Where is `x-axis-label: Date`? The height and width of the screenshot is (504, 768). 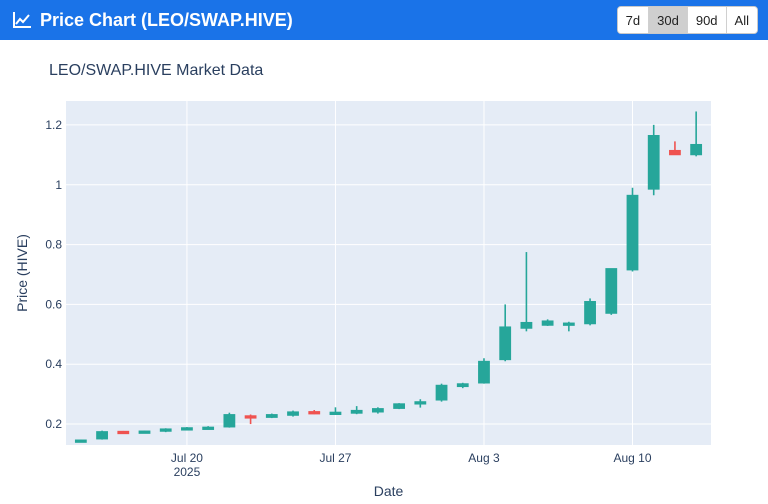
x-axis-label: Date is located at coordinates (389, 491).